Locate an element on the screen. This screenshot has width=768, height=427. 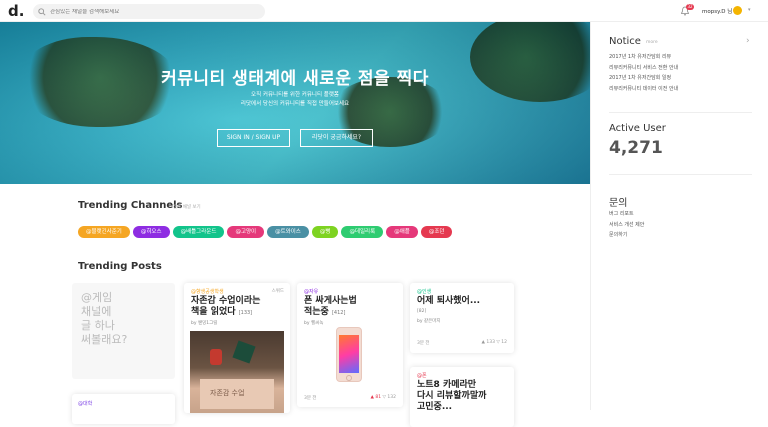
post-channel-tag: @인생 is located at coordinates (424, 291).